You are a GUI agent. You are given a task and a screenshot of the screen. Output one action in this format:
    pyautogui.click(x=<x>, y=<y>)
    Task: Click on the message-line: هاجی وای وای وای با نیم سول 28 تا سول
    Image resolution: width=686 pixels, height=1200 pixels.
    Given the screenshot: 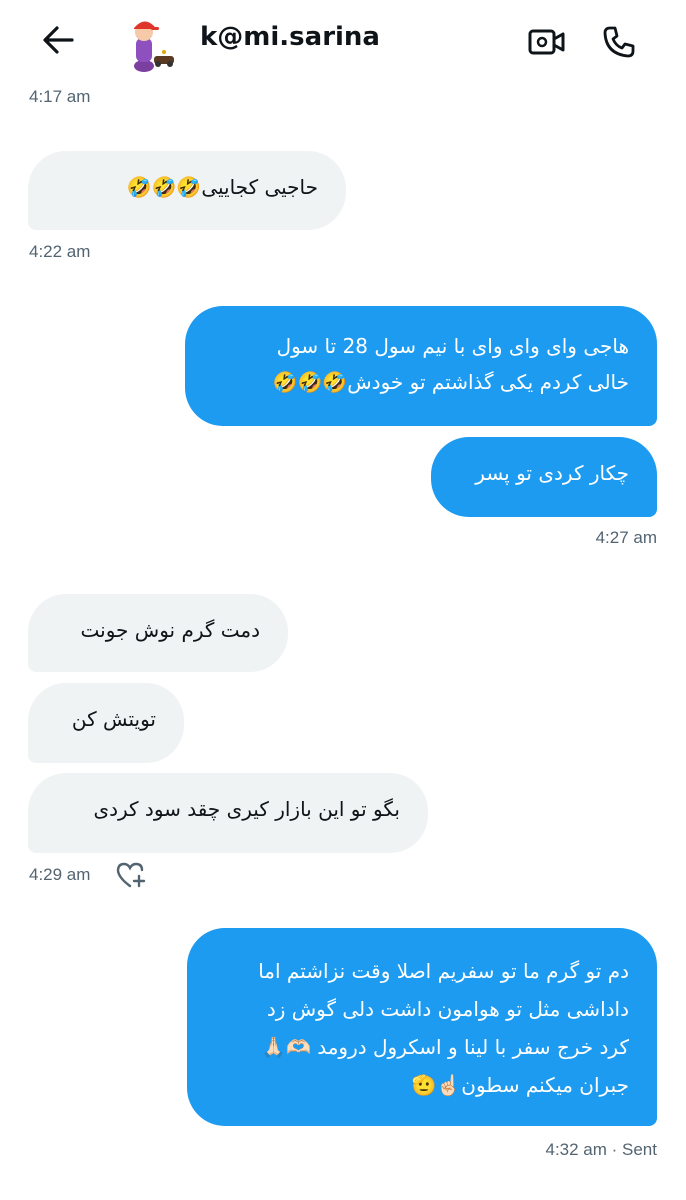 What is the action you would take?
    pyautogui.click(x=452, y=346)
    